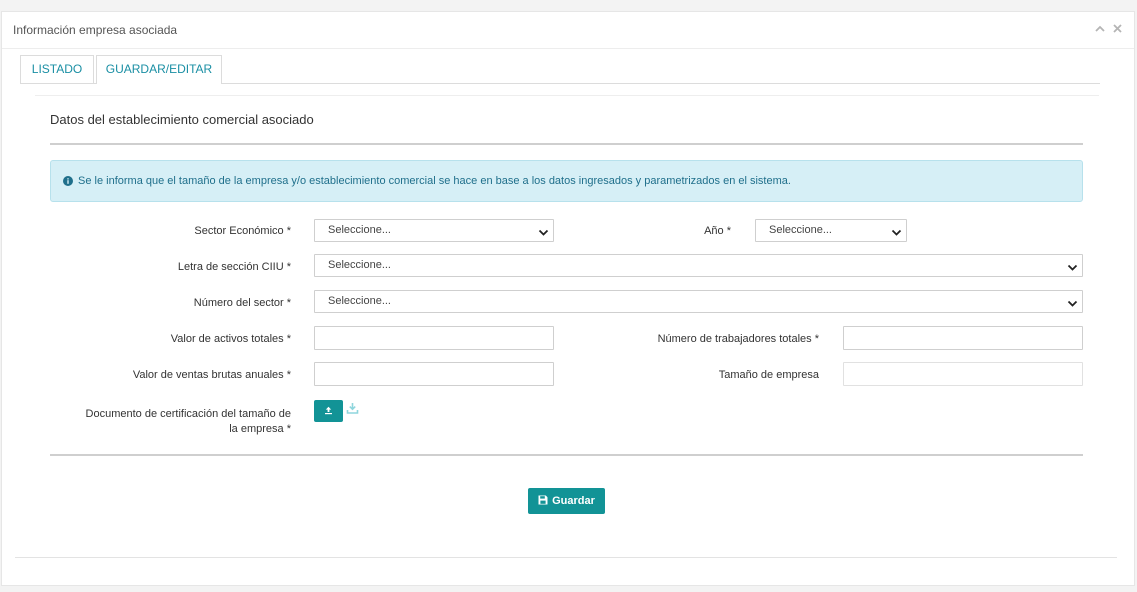 The height and width of the screenshot is (592, 1137). I want to click on company-size-field, so click(963, 374).